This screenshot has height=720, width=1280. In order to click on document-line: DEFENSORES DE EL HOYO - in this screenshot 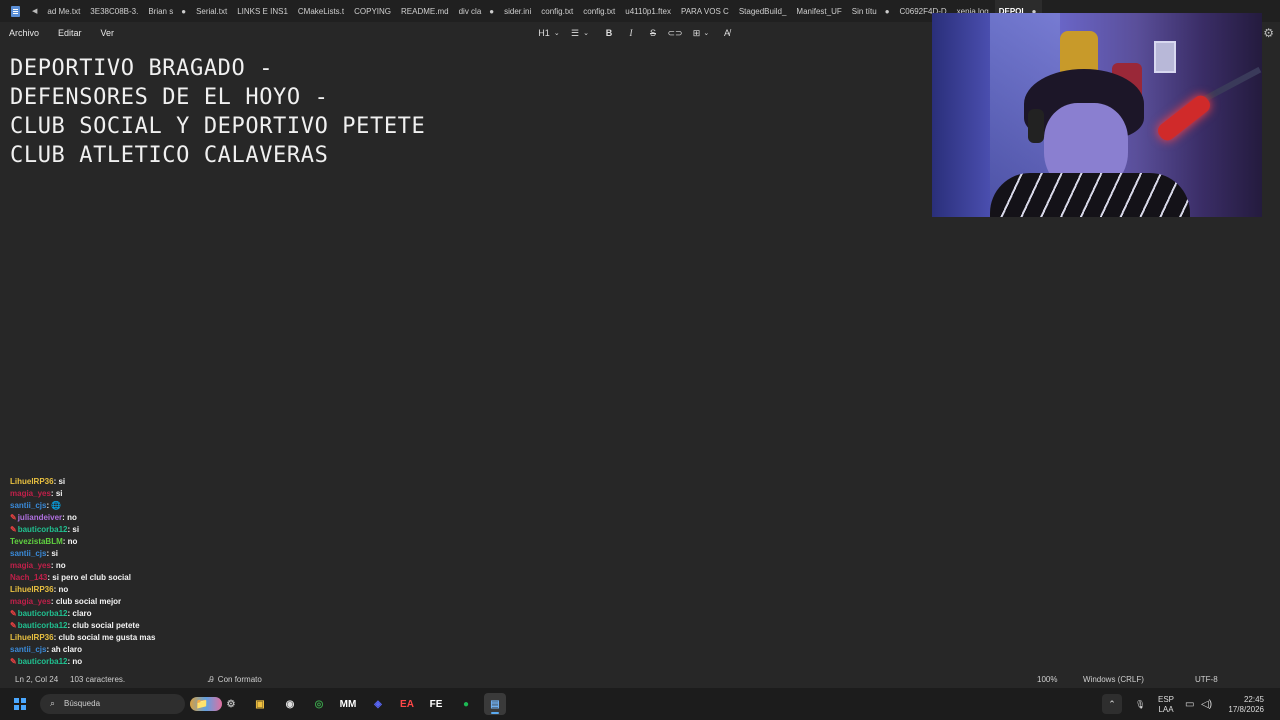, I will do `click(169, 97)`.